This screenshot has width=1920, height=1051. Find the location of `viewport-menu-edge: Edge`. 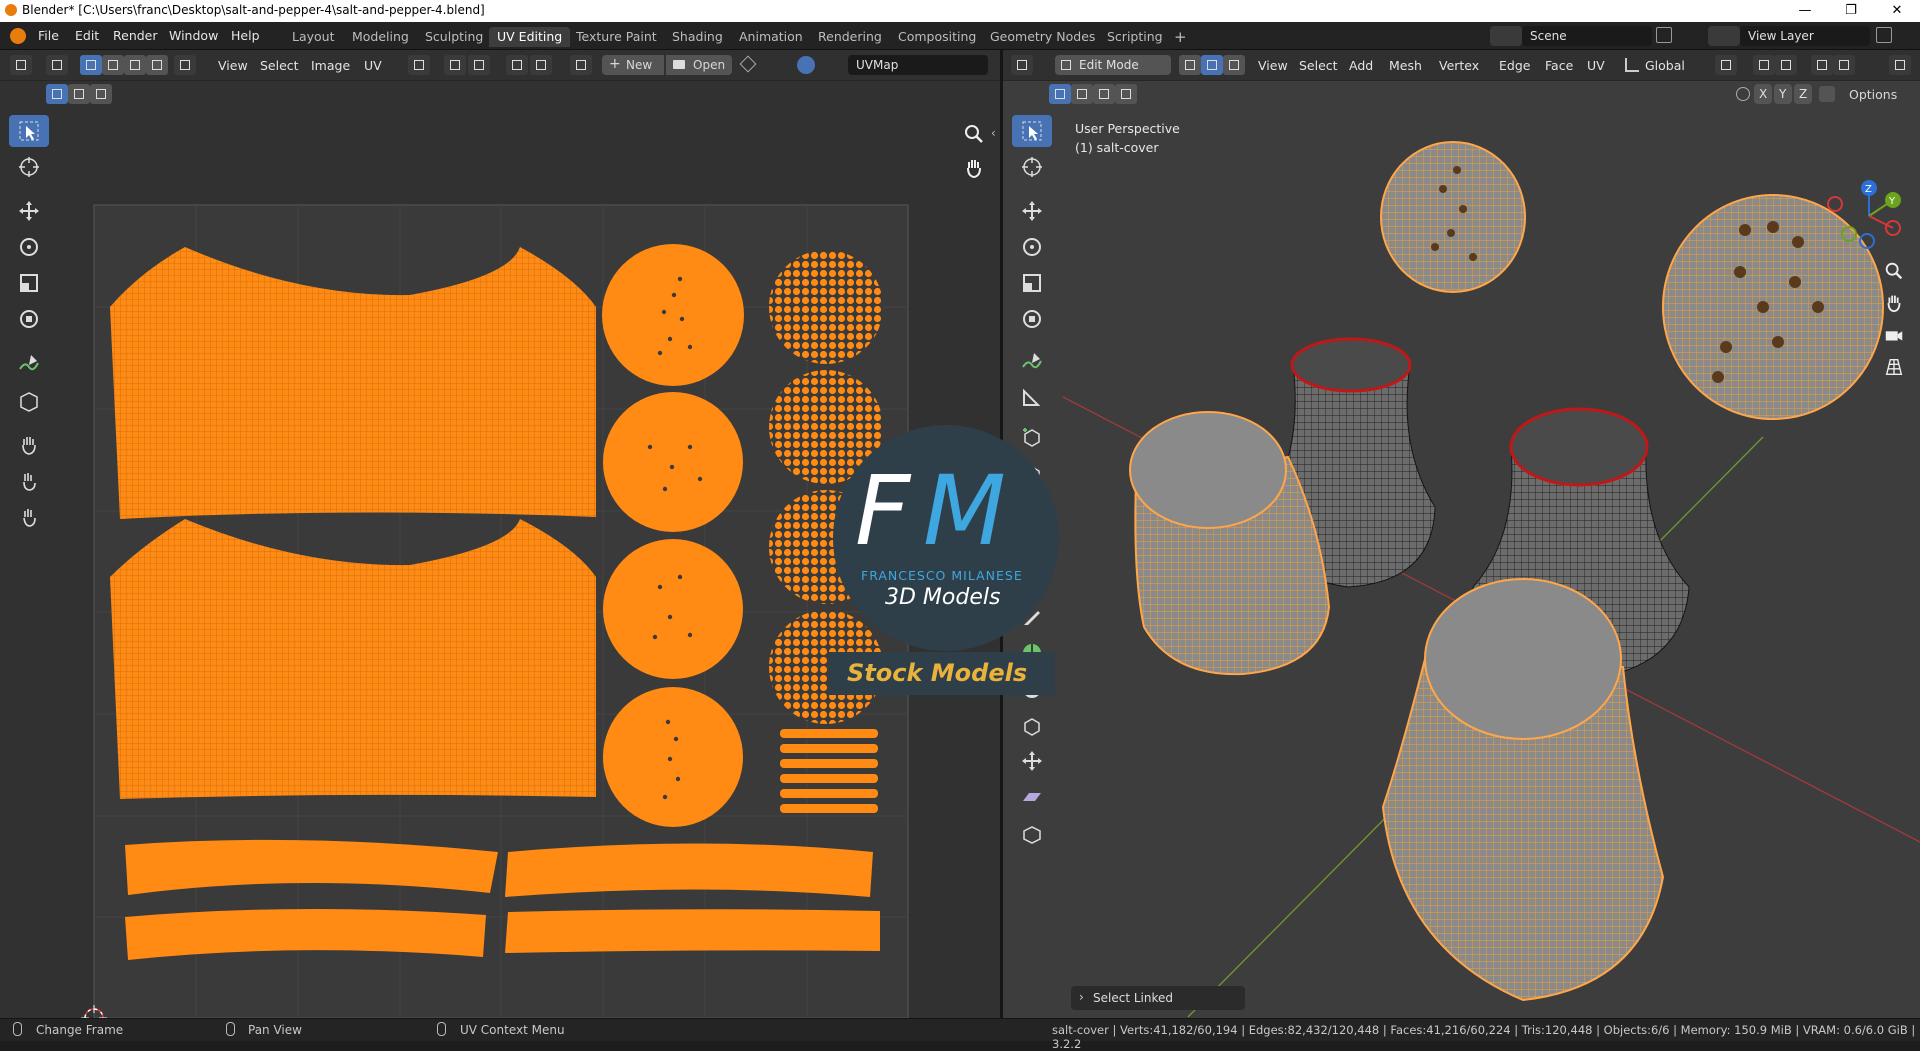

viewport-menu-edge: Edge is located at coordinates (1514, 65).